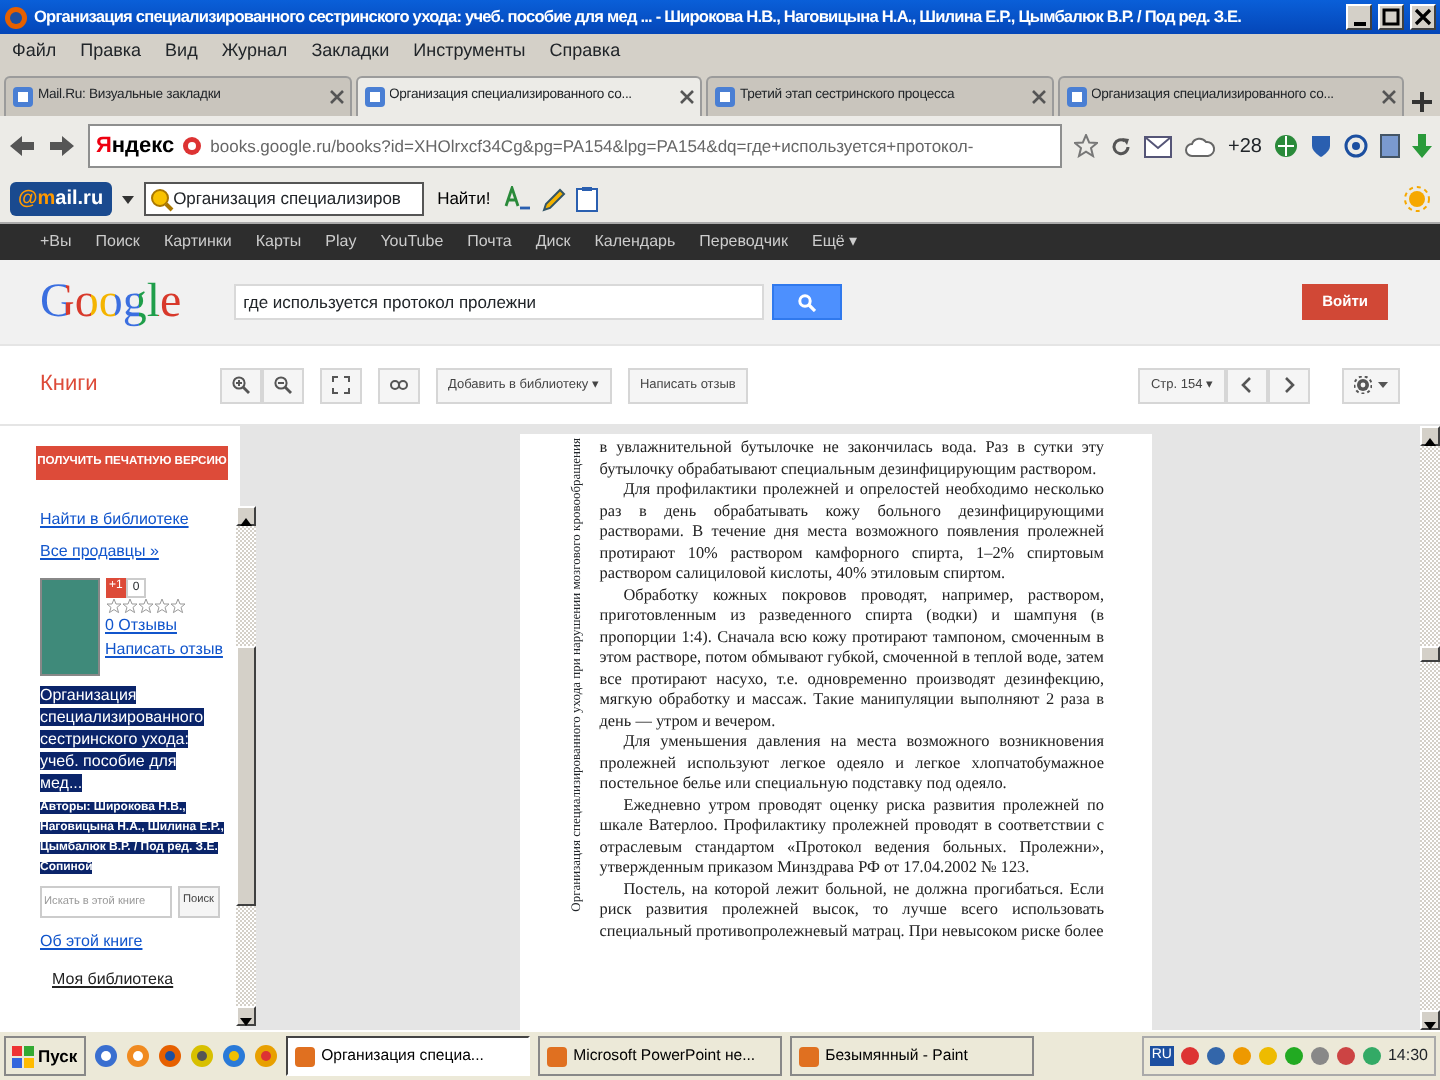  I want to click on chevron-right-icon, so click(1289, 385).